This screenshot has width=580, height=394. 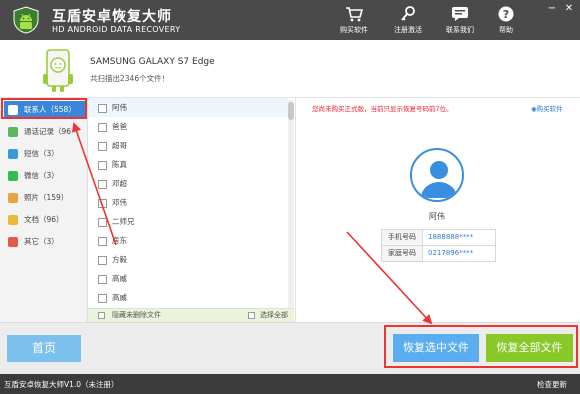 I want to click on sidebar-item-sms: 短信（3）, so click(x=45, y=154).